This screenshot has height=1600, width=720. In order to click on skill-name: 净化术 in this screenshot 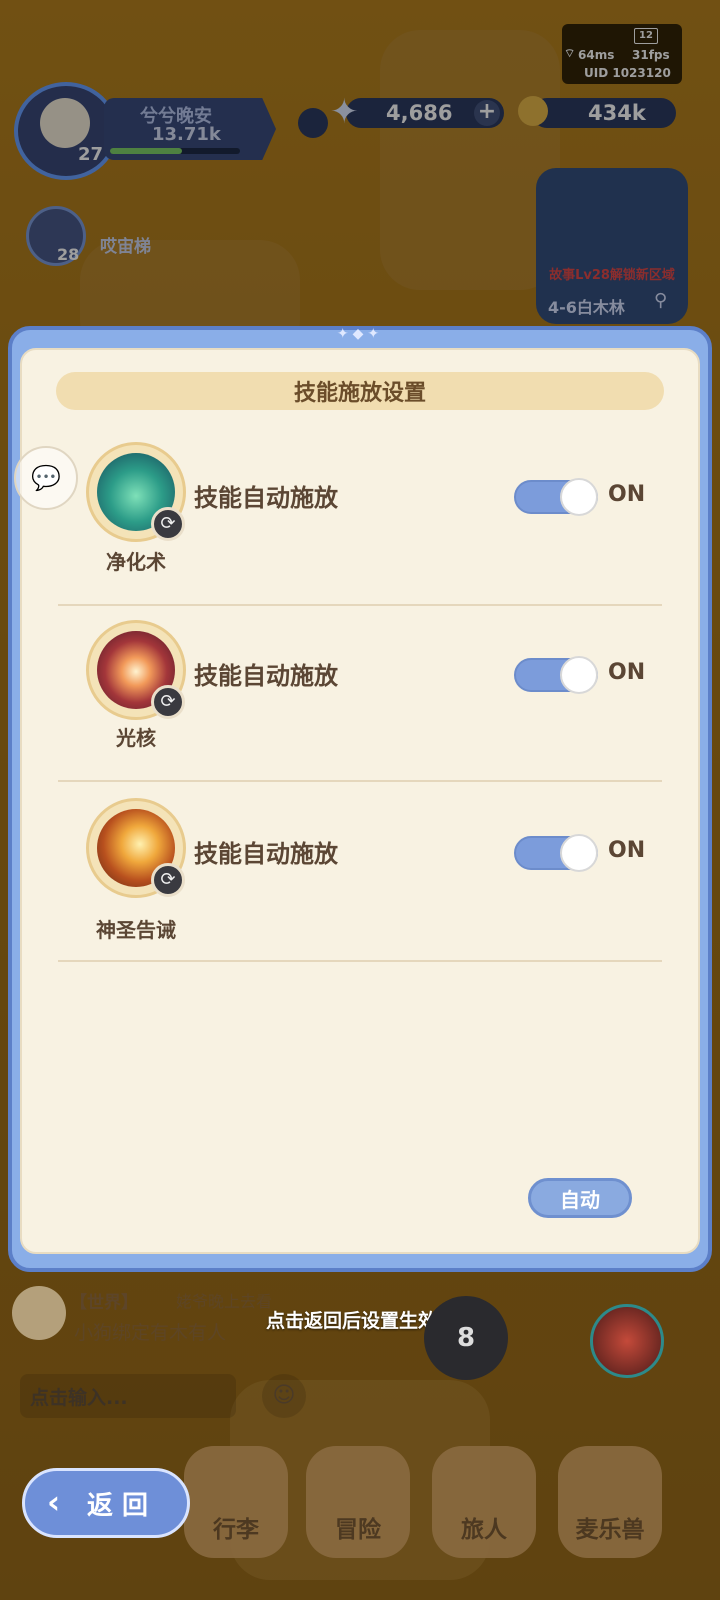, I will do `click(136, 562)`.